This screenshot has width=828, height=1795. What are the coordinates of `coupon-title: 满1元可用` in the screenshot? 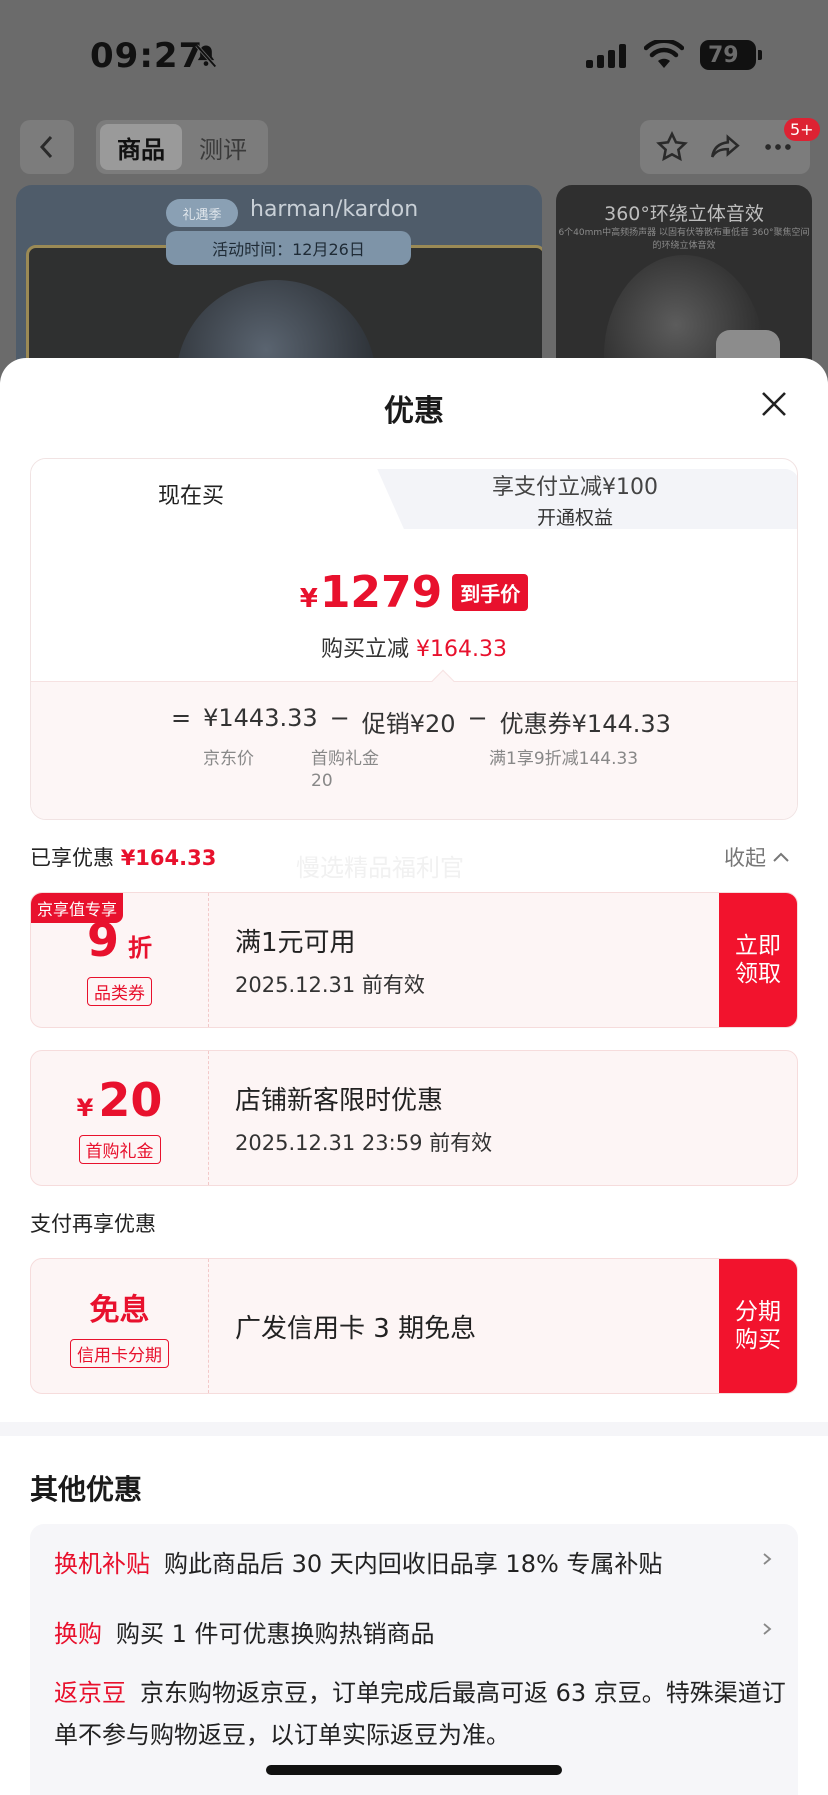 It's located at (295, 942).